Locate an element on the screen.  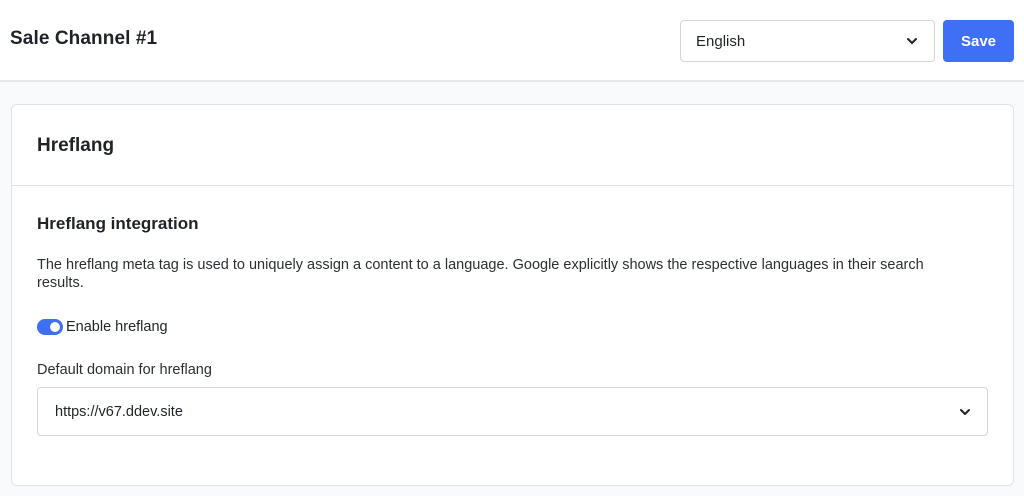
toggle-switch is located at coordinates (50, 327).